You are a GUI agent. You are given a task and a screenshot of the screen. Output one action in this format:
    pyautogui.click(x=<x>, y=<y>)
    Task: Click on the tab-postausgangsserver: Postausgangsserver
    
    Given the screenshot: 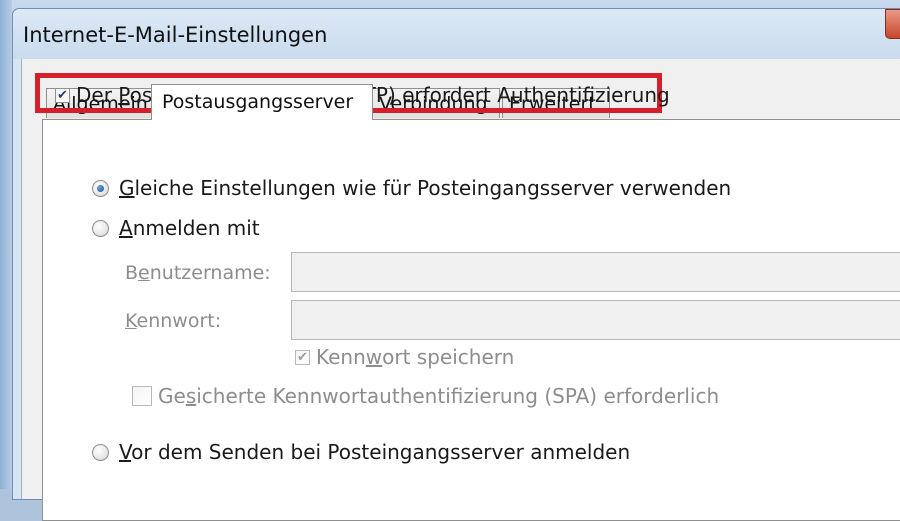 What is the action you would take?
    pyautogui.click(x=262, y=102)
    